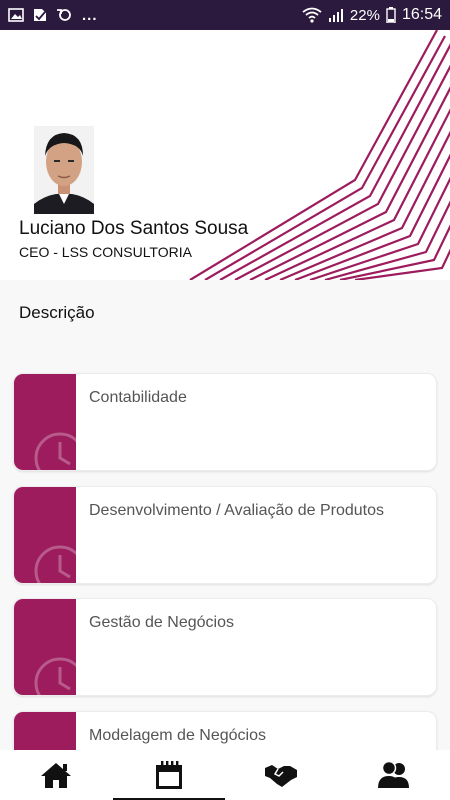  Describe the element at coordinates (57, 312) in the screenshot. I see `description-label: Descrição` at that location.